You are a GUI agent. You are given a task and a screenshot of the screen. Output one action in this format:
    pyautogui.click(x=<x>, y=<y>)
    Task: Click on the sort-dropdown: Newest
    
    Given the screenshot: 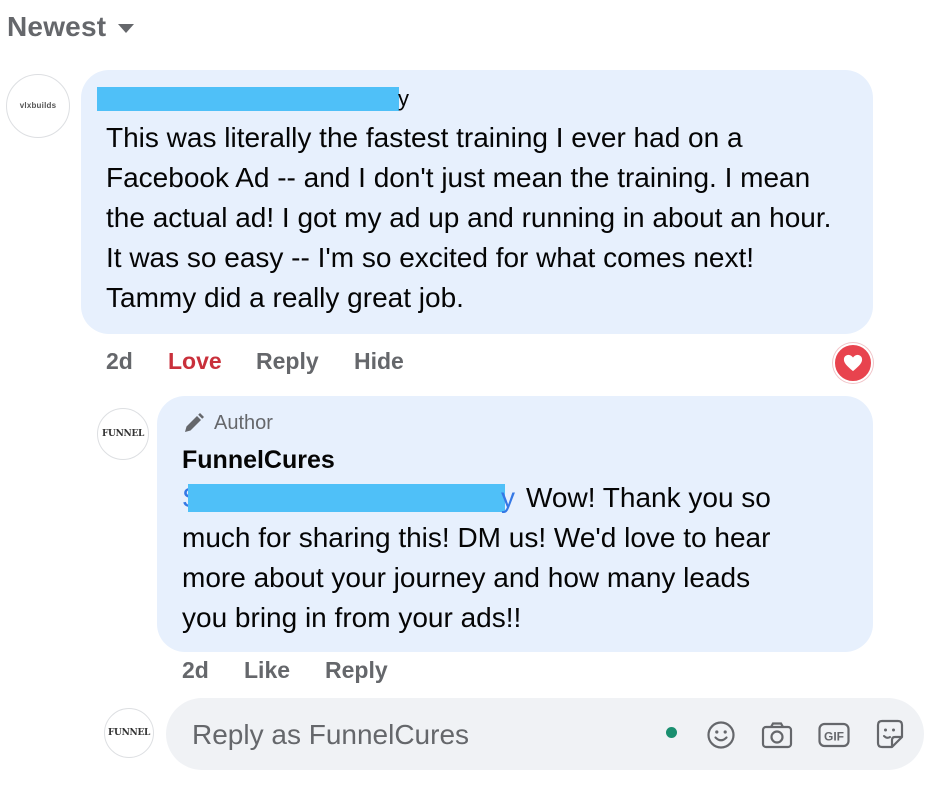 What is the action you would take?
    pyautogui.click(x=71, y=27)
    